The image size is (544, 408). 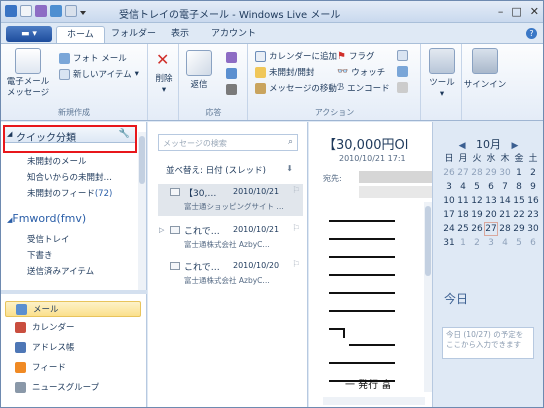 What do you see at coordinates (515, 146) in the screenshot?
I see `next-month-icon: ▶` at bounding box center [515, 146].